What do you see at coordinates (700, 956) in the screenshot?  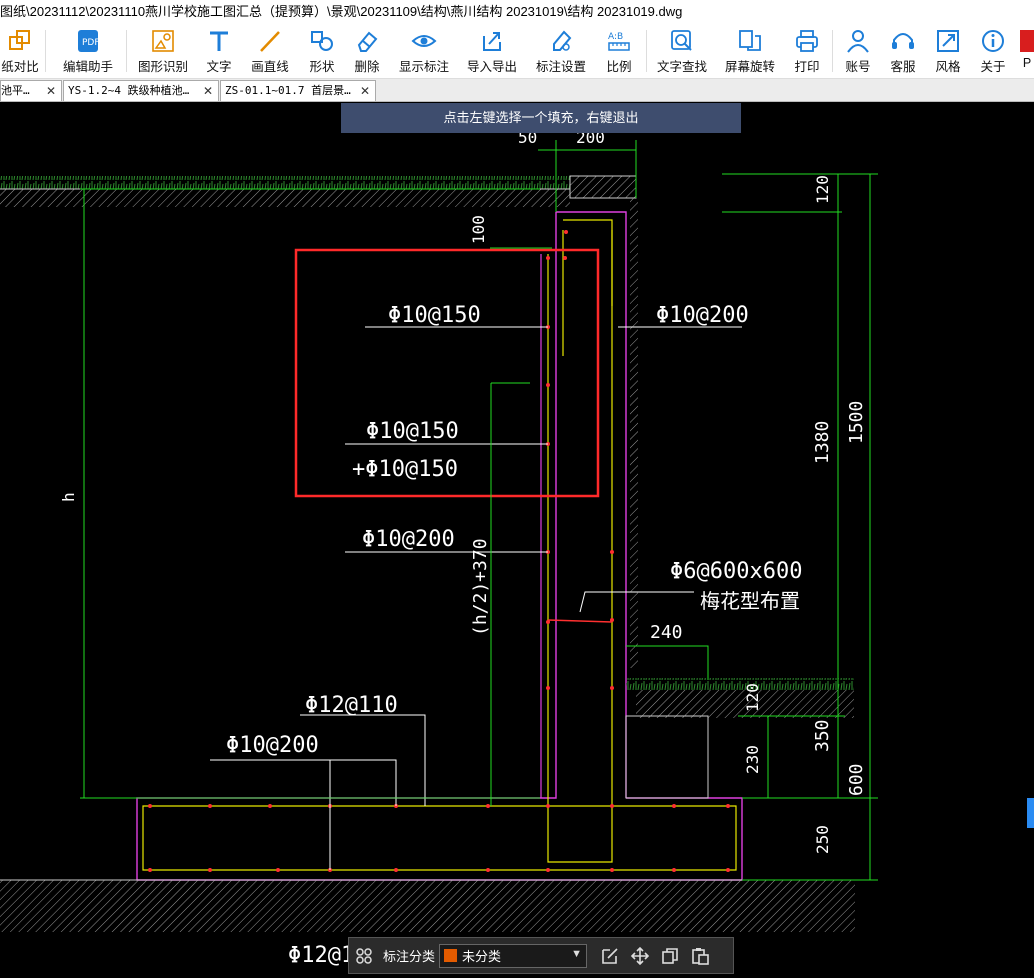 I see `paste-icon` at bounding box center [700, 956].